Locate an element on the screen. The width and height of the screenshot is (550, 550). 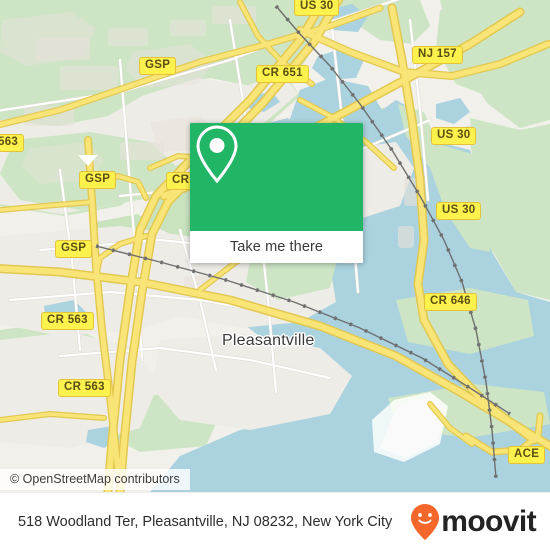
popup-tail is located at coordinates (88, 160).